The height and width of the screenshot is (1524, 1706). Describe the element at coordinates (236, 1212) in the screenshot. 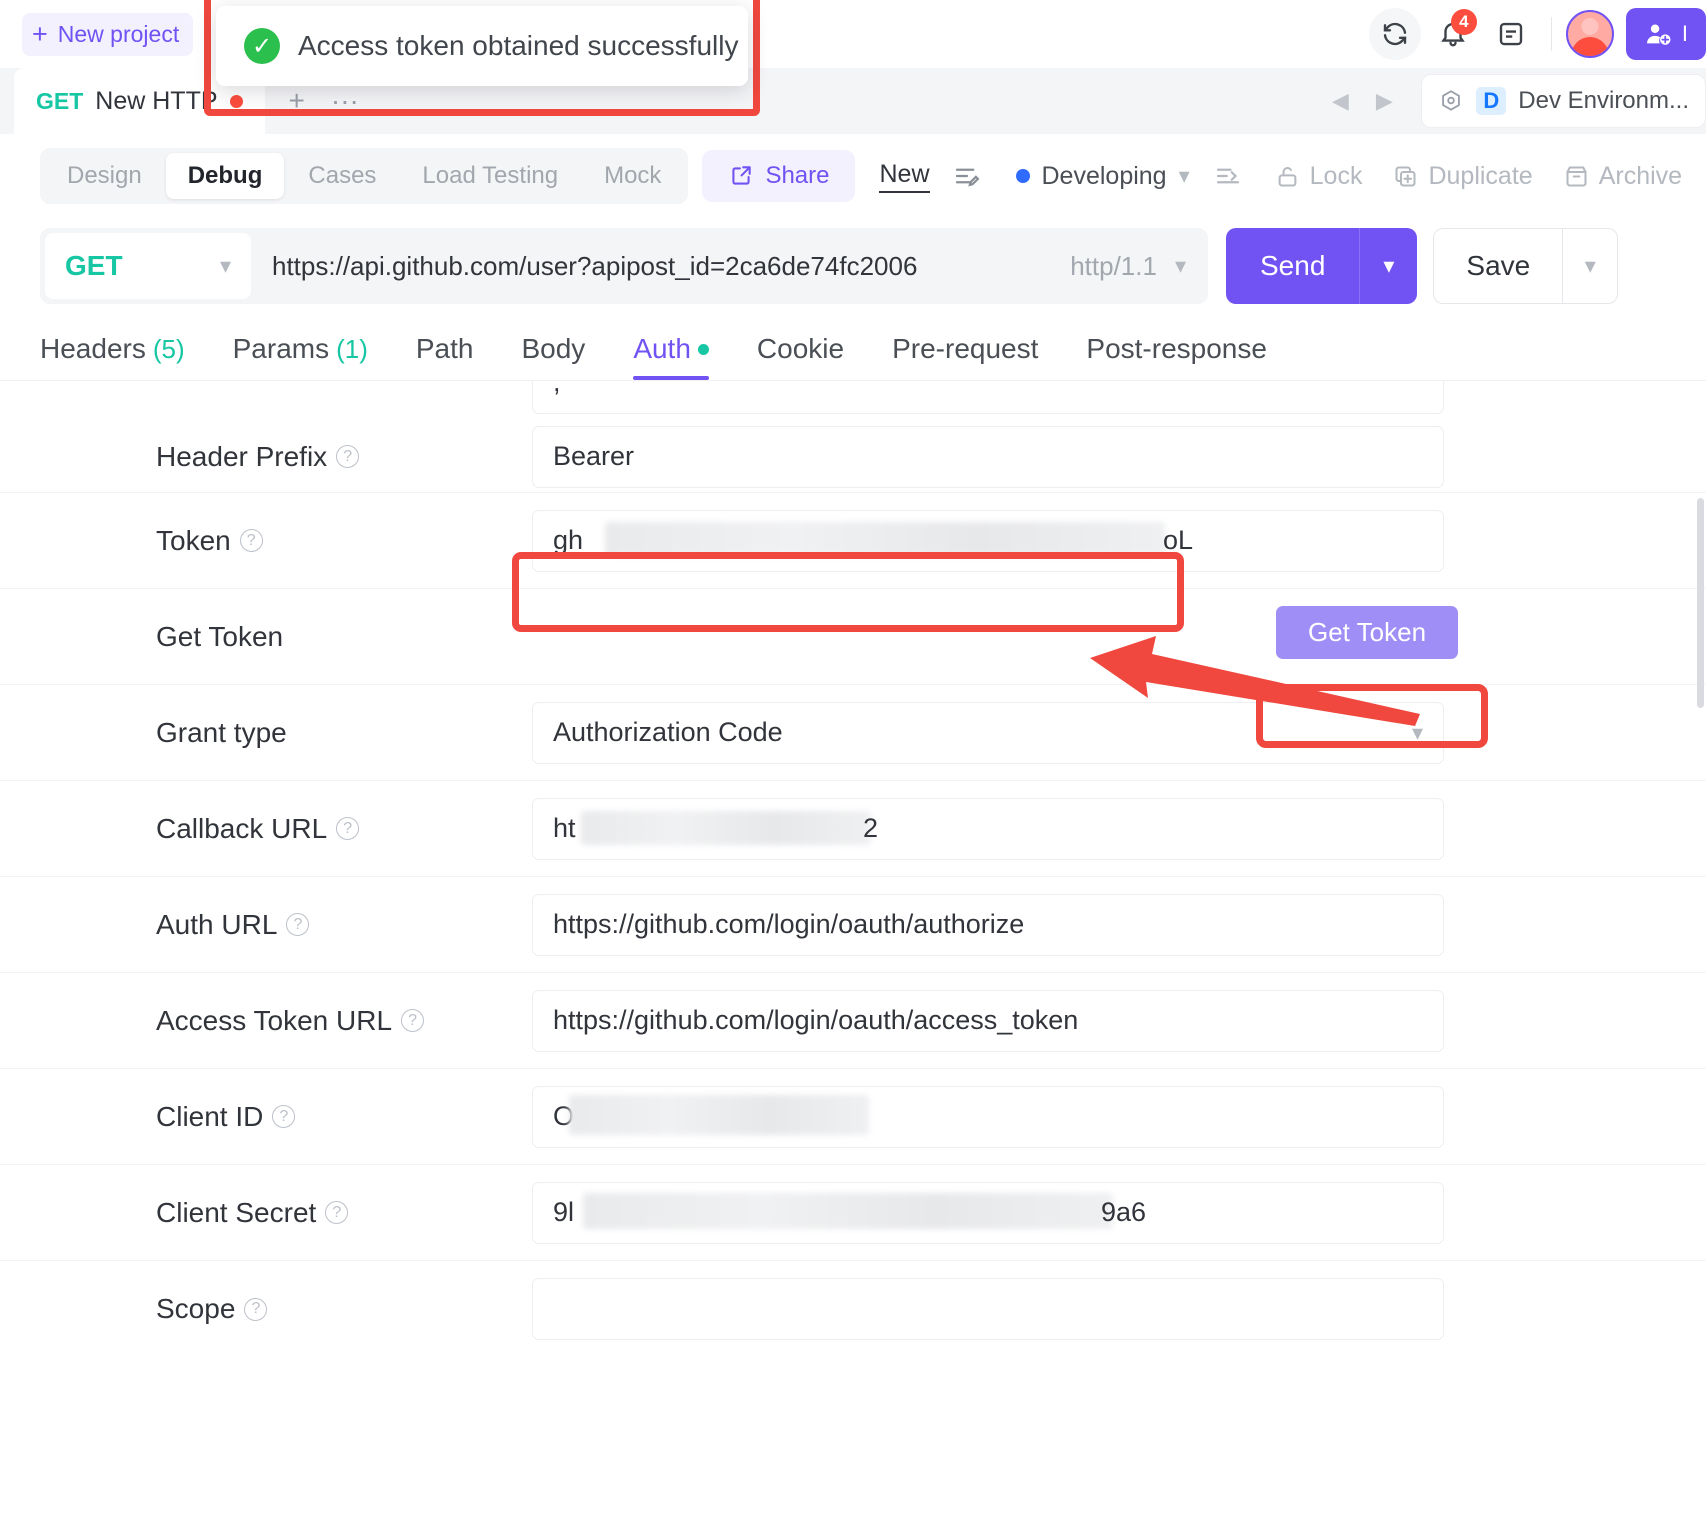

I see `client-secret-label-text: Client Secret` at that location.